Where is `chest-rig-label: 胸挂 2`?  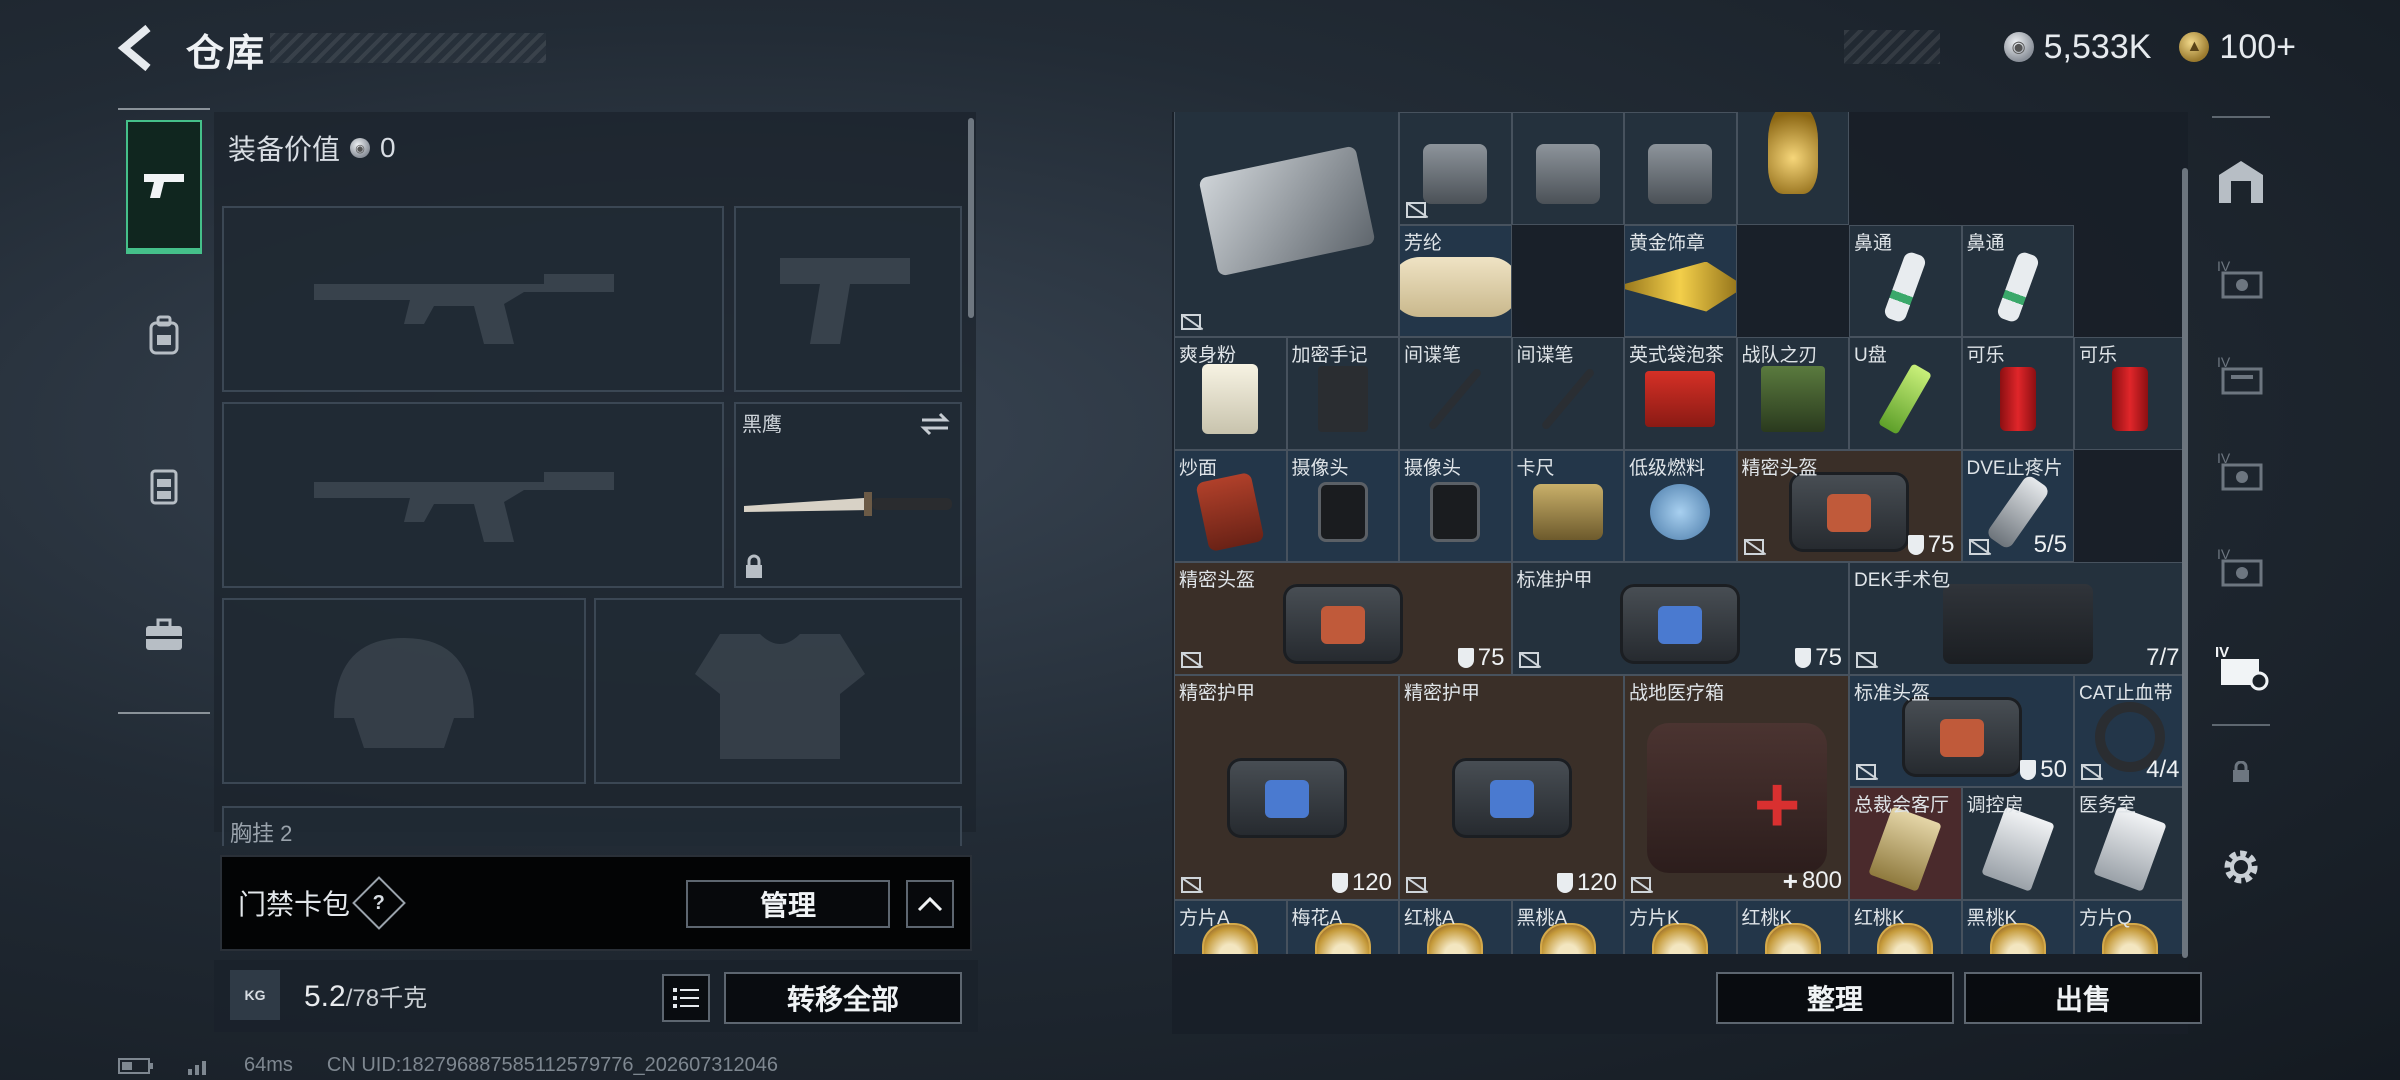
chest-rig-label: 胸挂 2 is located at coordinates (261, 833).